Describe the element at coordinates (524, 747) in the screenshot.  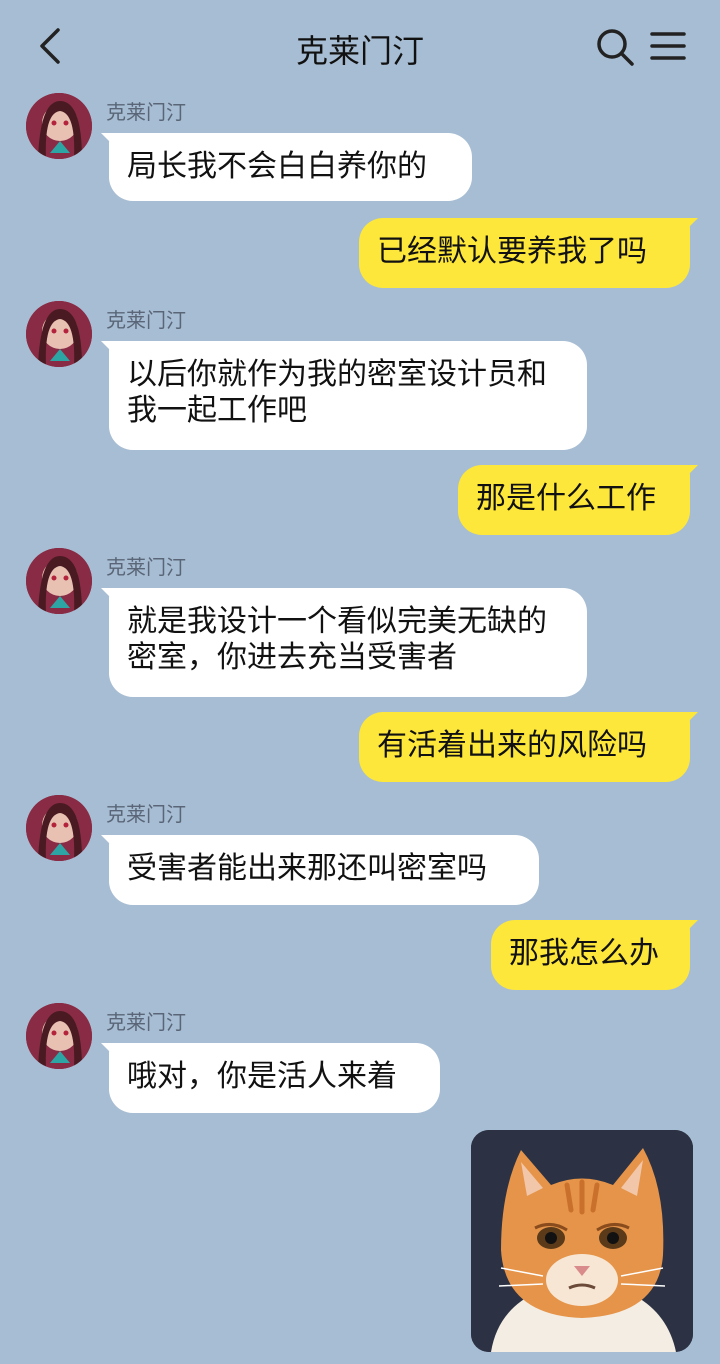
I see `message-bubble-outgoing: 有活着出来的风险吗` at that location.